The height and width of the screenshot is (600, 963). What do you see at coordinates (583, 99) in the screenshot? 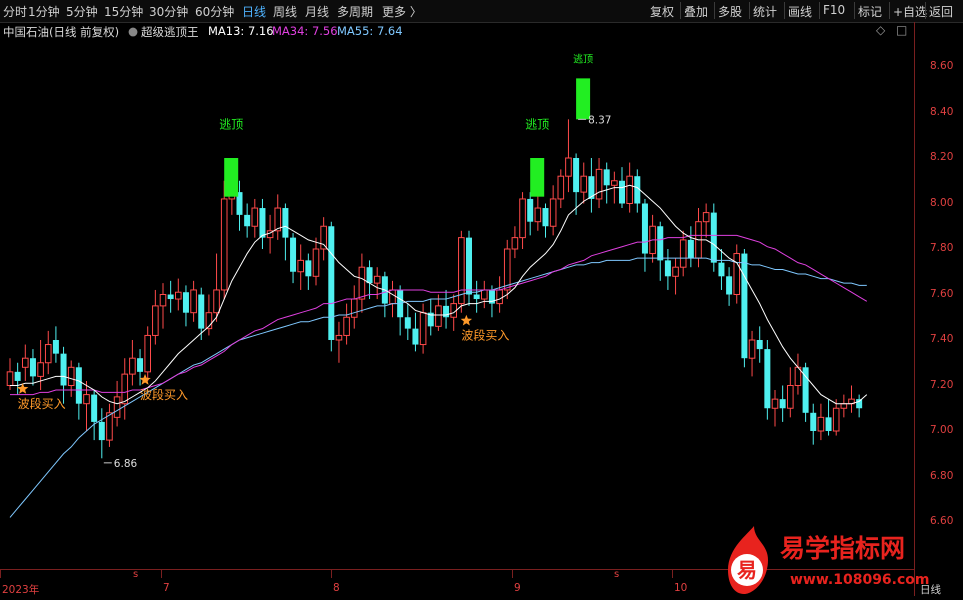
I see `escape-signal-bar` at bounding box center [583, 99].